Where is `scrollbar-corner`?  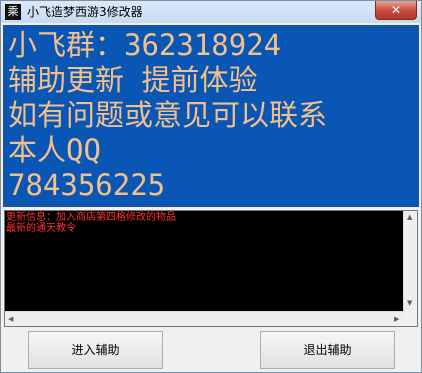 scrollbar-corner is located at coordinates (410, 318).